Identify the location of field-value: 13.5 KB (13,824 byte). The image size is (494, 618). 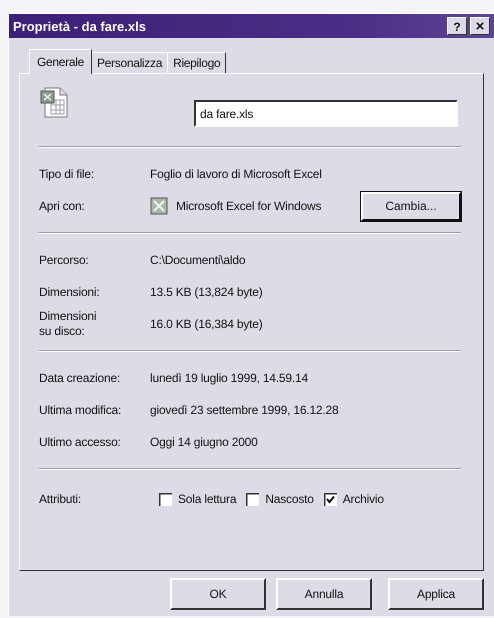
(206, 292).